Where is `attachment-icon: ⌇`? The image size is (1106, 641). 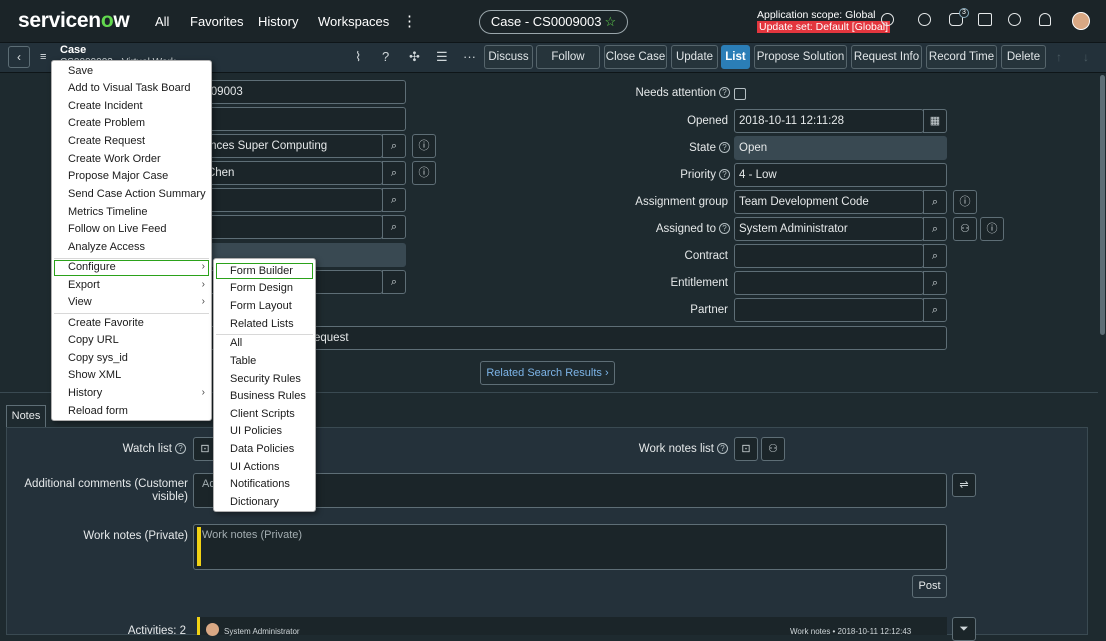
attachment-icon: ⌇ is located at coordinates (358, 57).